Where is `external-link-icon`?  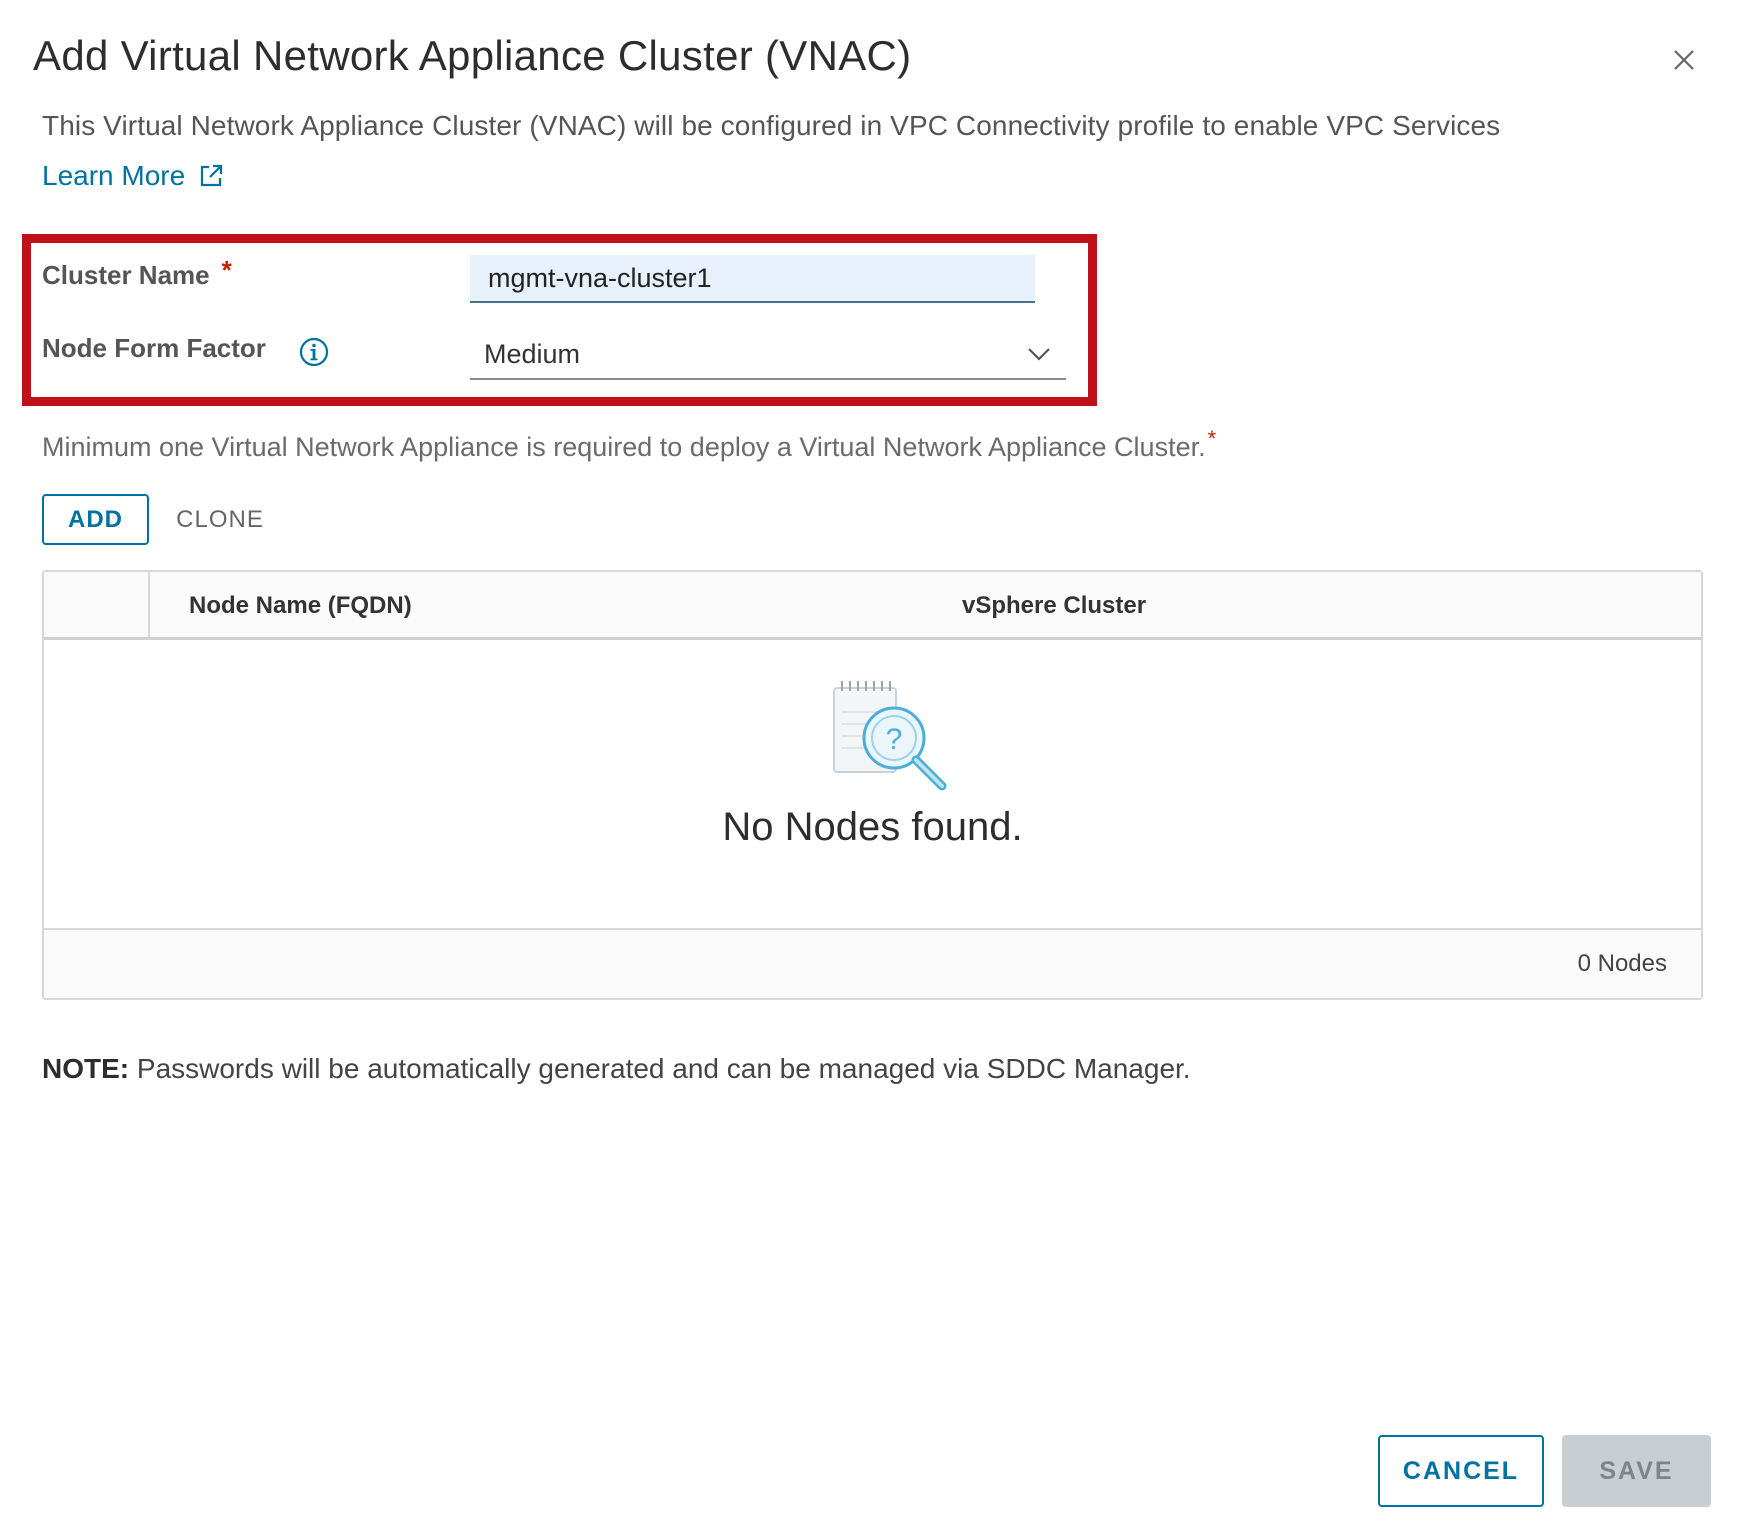 external-link-icon is located at coordinates (212, 175).